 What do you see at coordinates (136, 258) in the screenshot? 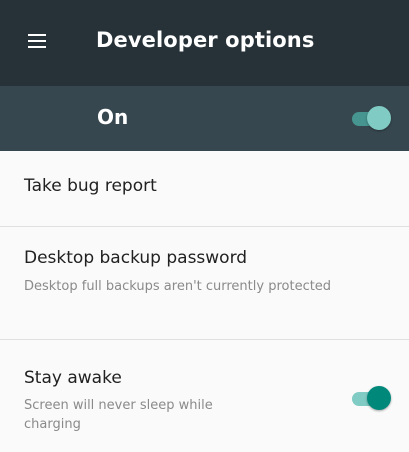
I see `settings-item-title: Desktop backup password` at bounding box center [136, 258].